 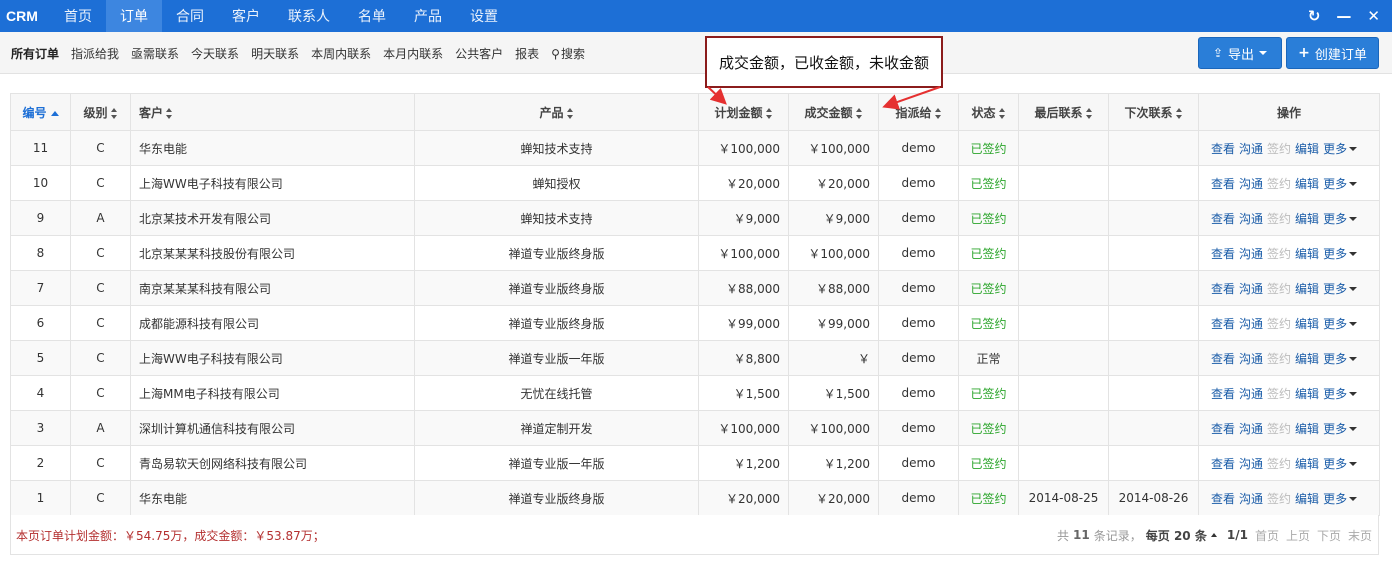 I want to click on nav-item-settings: 设置, so click(x=484, y=16).